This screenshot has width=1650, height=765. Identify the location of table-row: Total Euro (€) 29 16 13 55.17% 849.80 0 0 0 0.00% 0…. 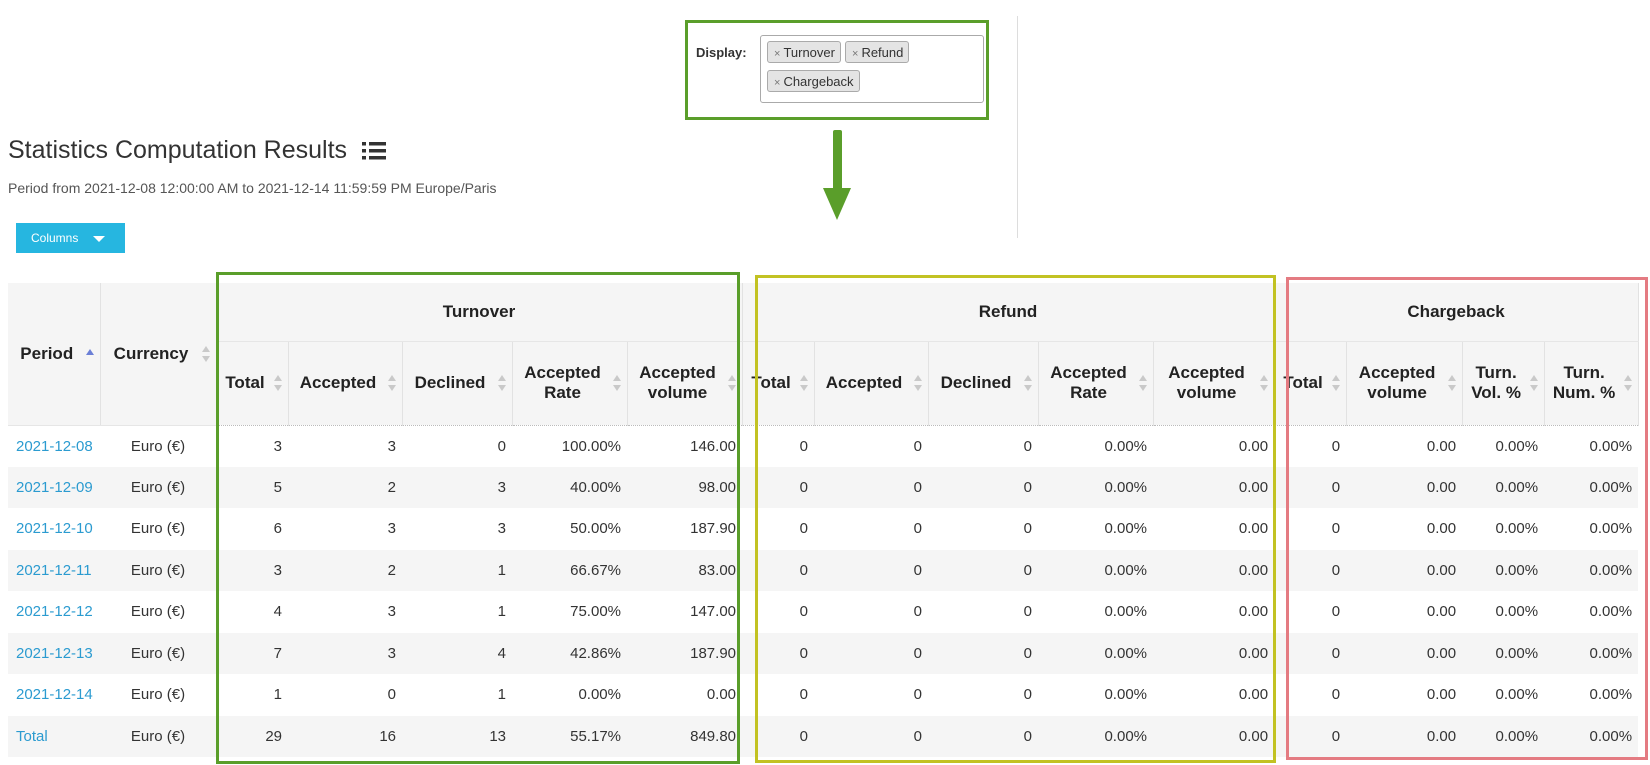
(823, 736).